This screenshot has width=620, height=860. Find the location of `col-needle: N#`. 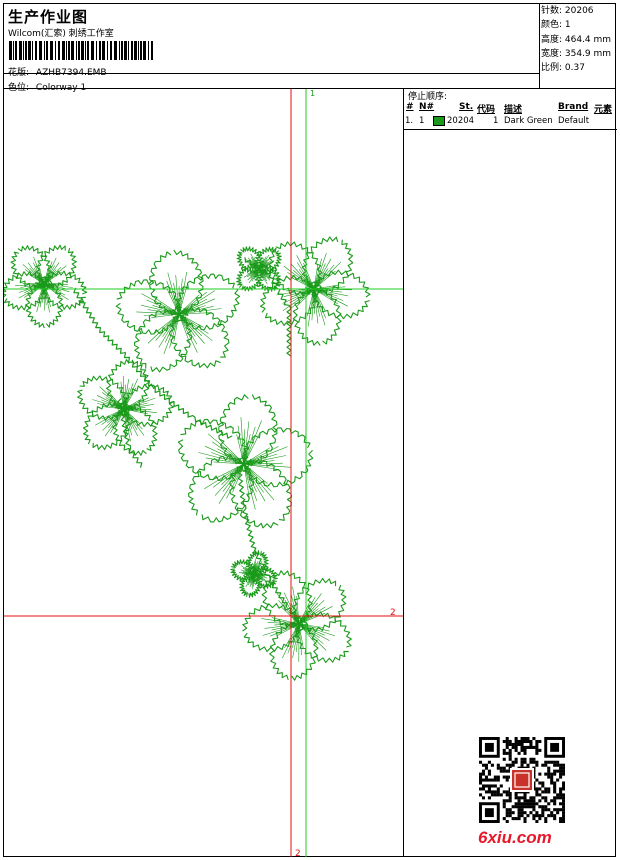

col-needle: N# is located at coordinates (427, 107).